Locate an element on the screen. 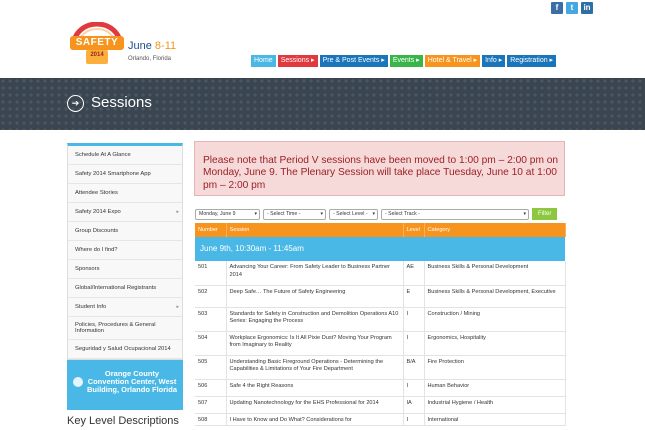 This screenshot has width=645, height=430. sidebar-item-label: Schedule At A Glance is located at coordinates (103, 155).